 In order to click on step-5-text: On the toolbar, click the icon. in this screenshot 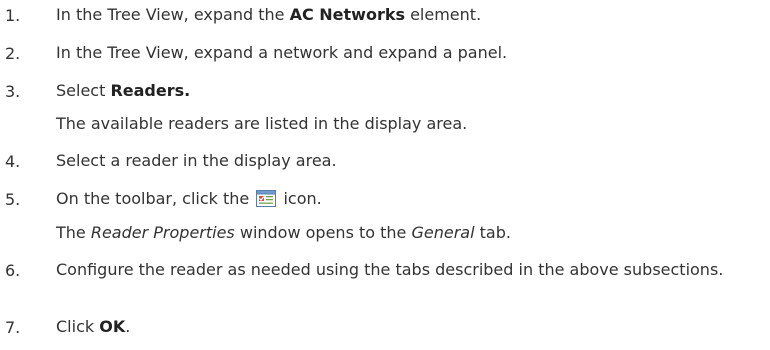, I will do `click(189, 199)`.